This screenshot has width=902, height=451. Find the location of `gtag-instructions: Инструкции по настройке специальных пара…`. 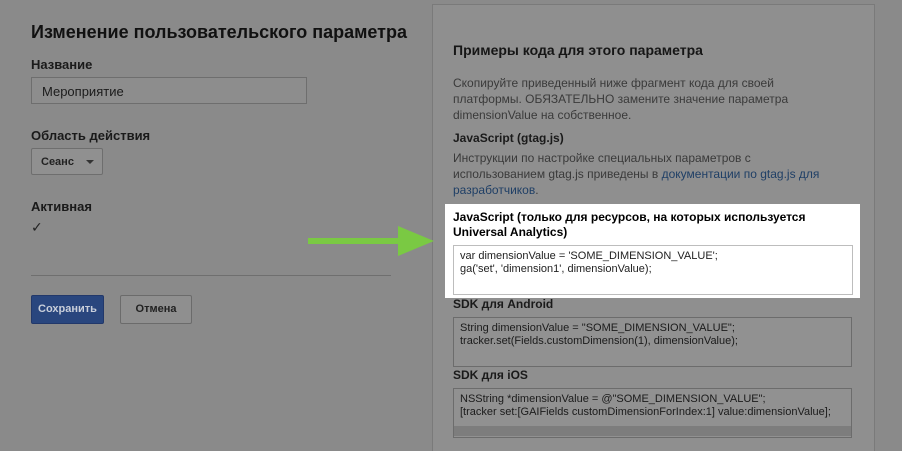

gtag-instructions: Инструкции по настройке специальных пара… is located at coordinates (648, 174).